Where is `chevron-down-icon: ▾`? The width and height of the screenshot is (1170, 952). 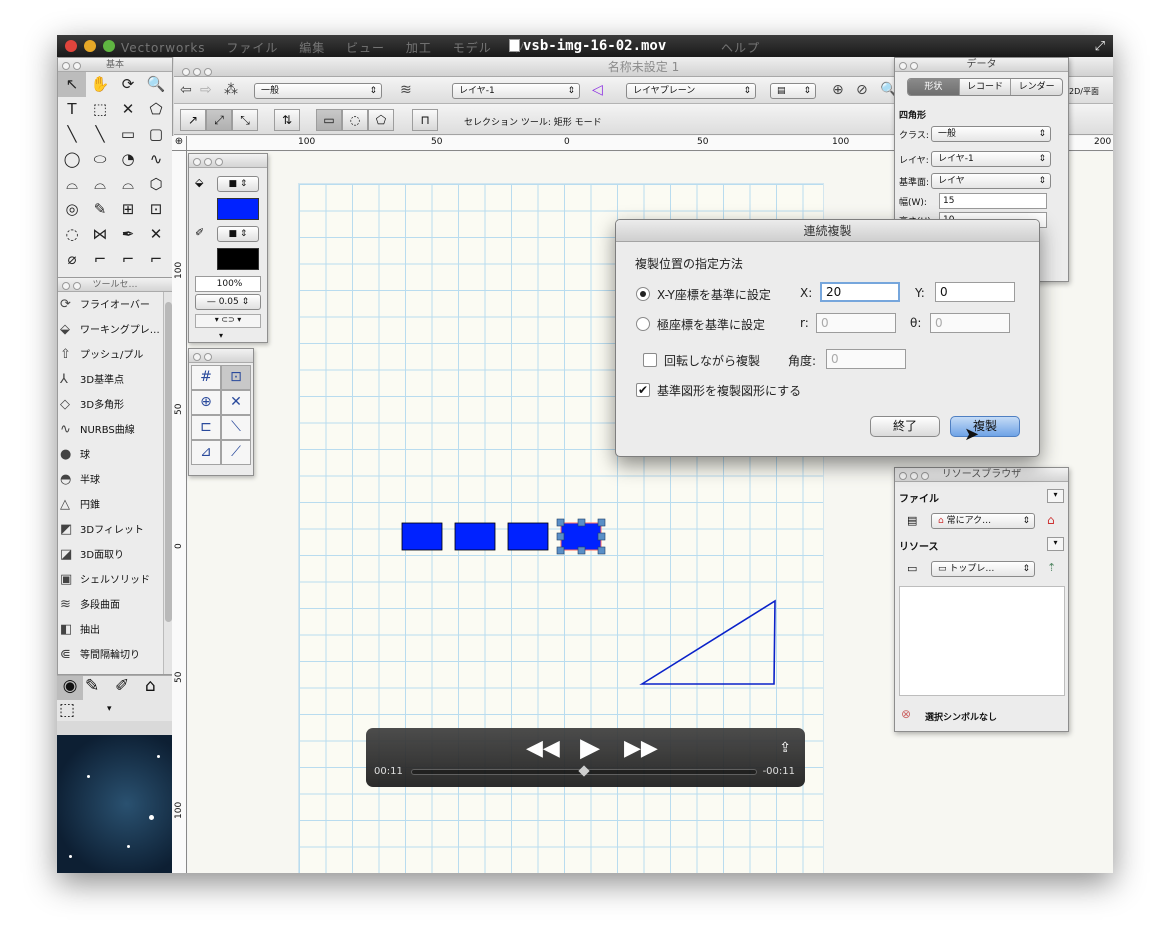 chevron-down-icon: ▾ is located at coordinates (221, 335).